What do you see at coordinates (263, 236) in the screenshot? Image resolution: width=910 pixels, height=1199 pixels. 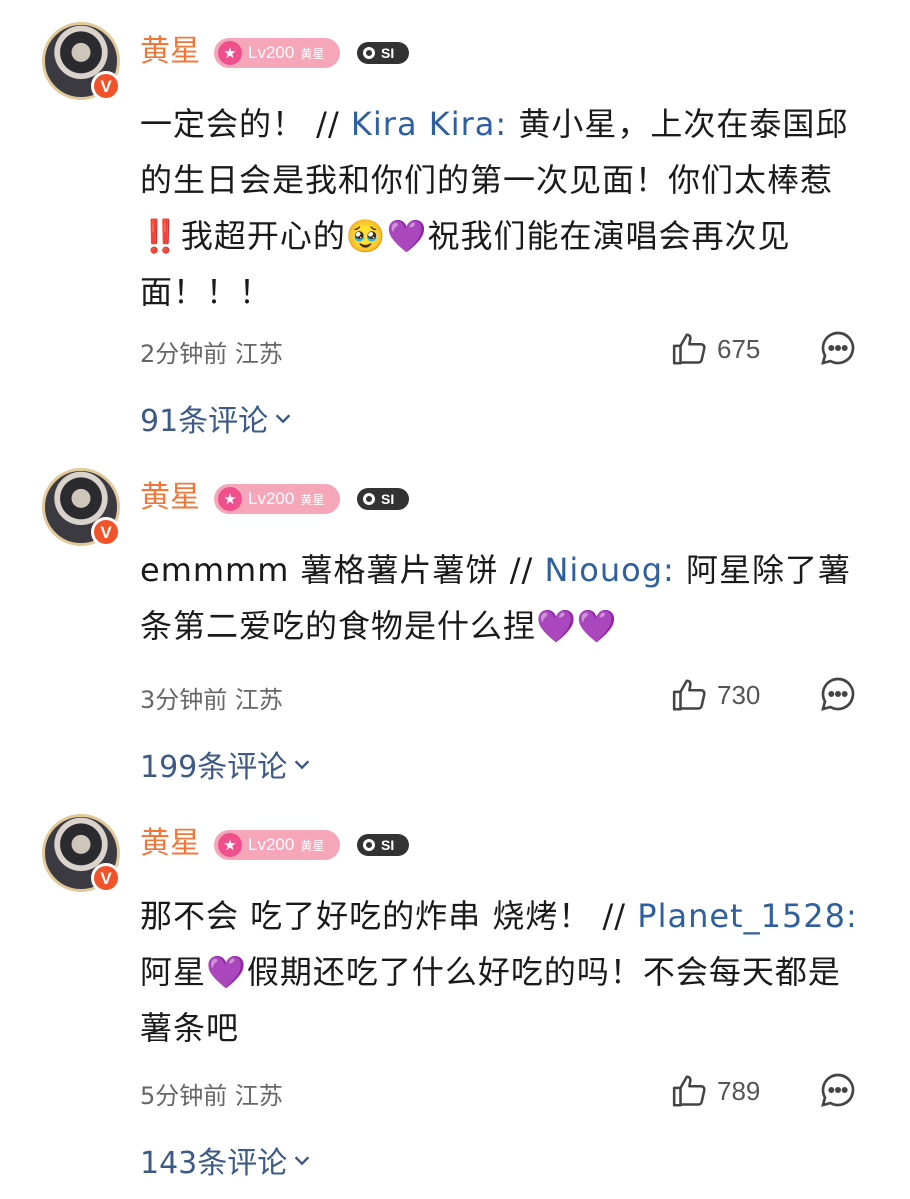 I see `comment-body: 我超开心的` at bounding box center [263, 236].